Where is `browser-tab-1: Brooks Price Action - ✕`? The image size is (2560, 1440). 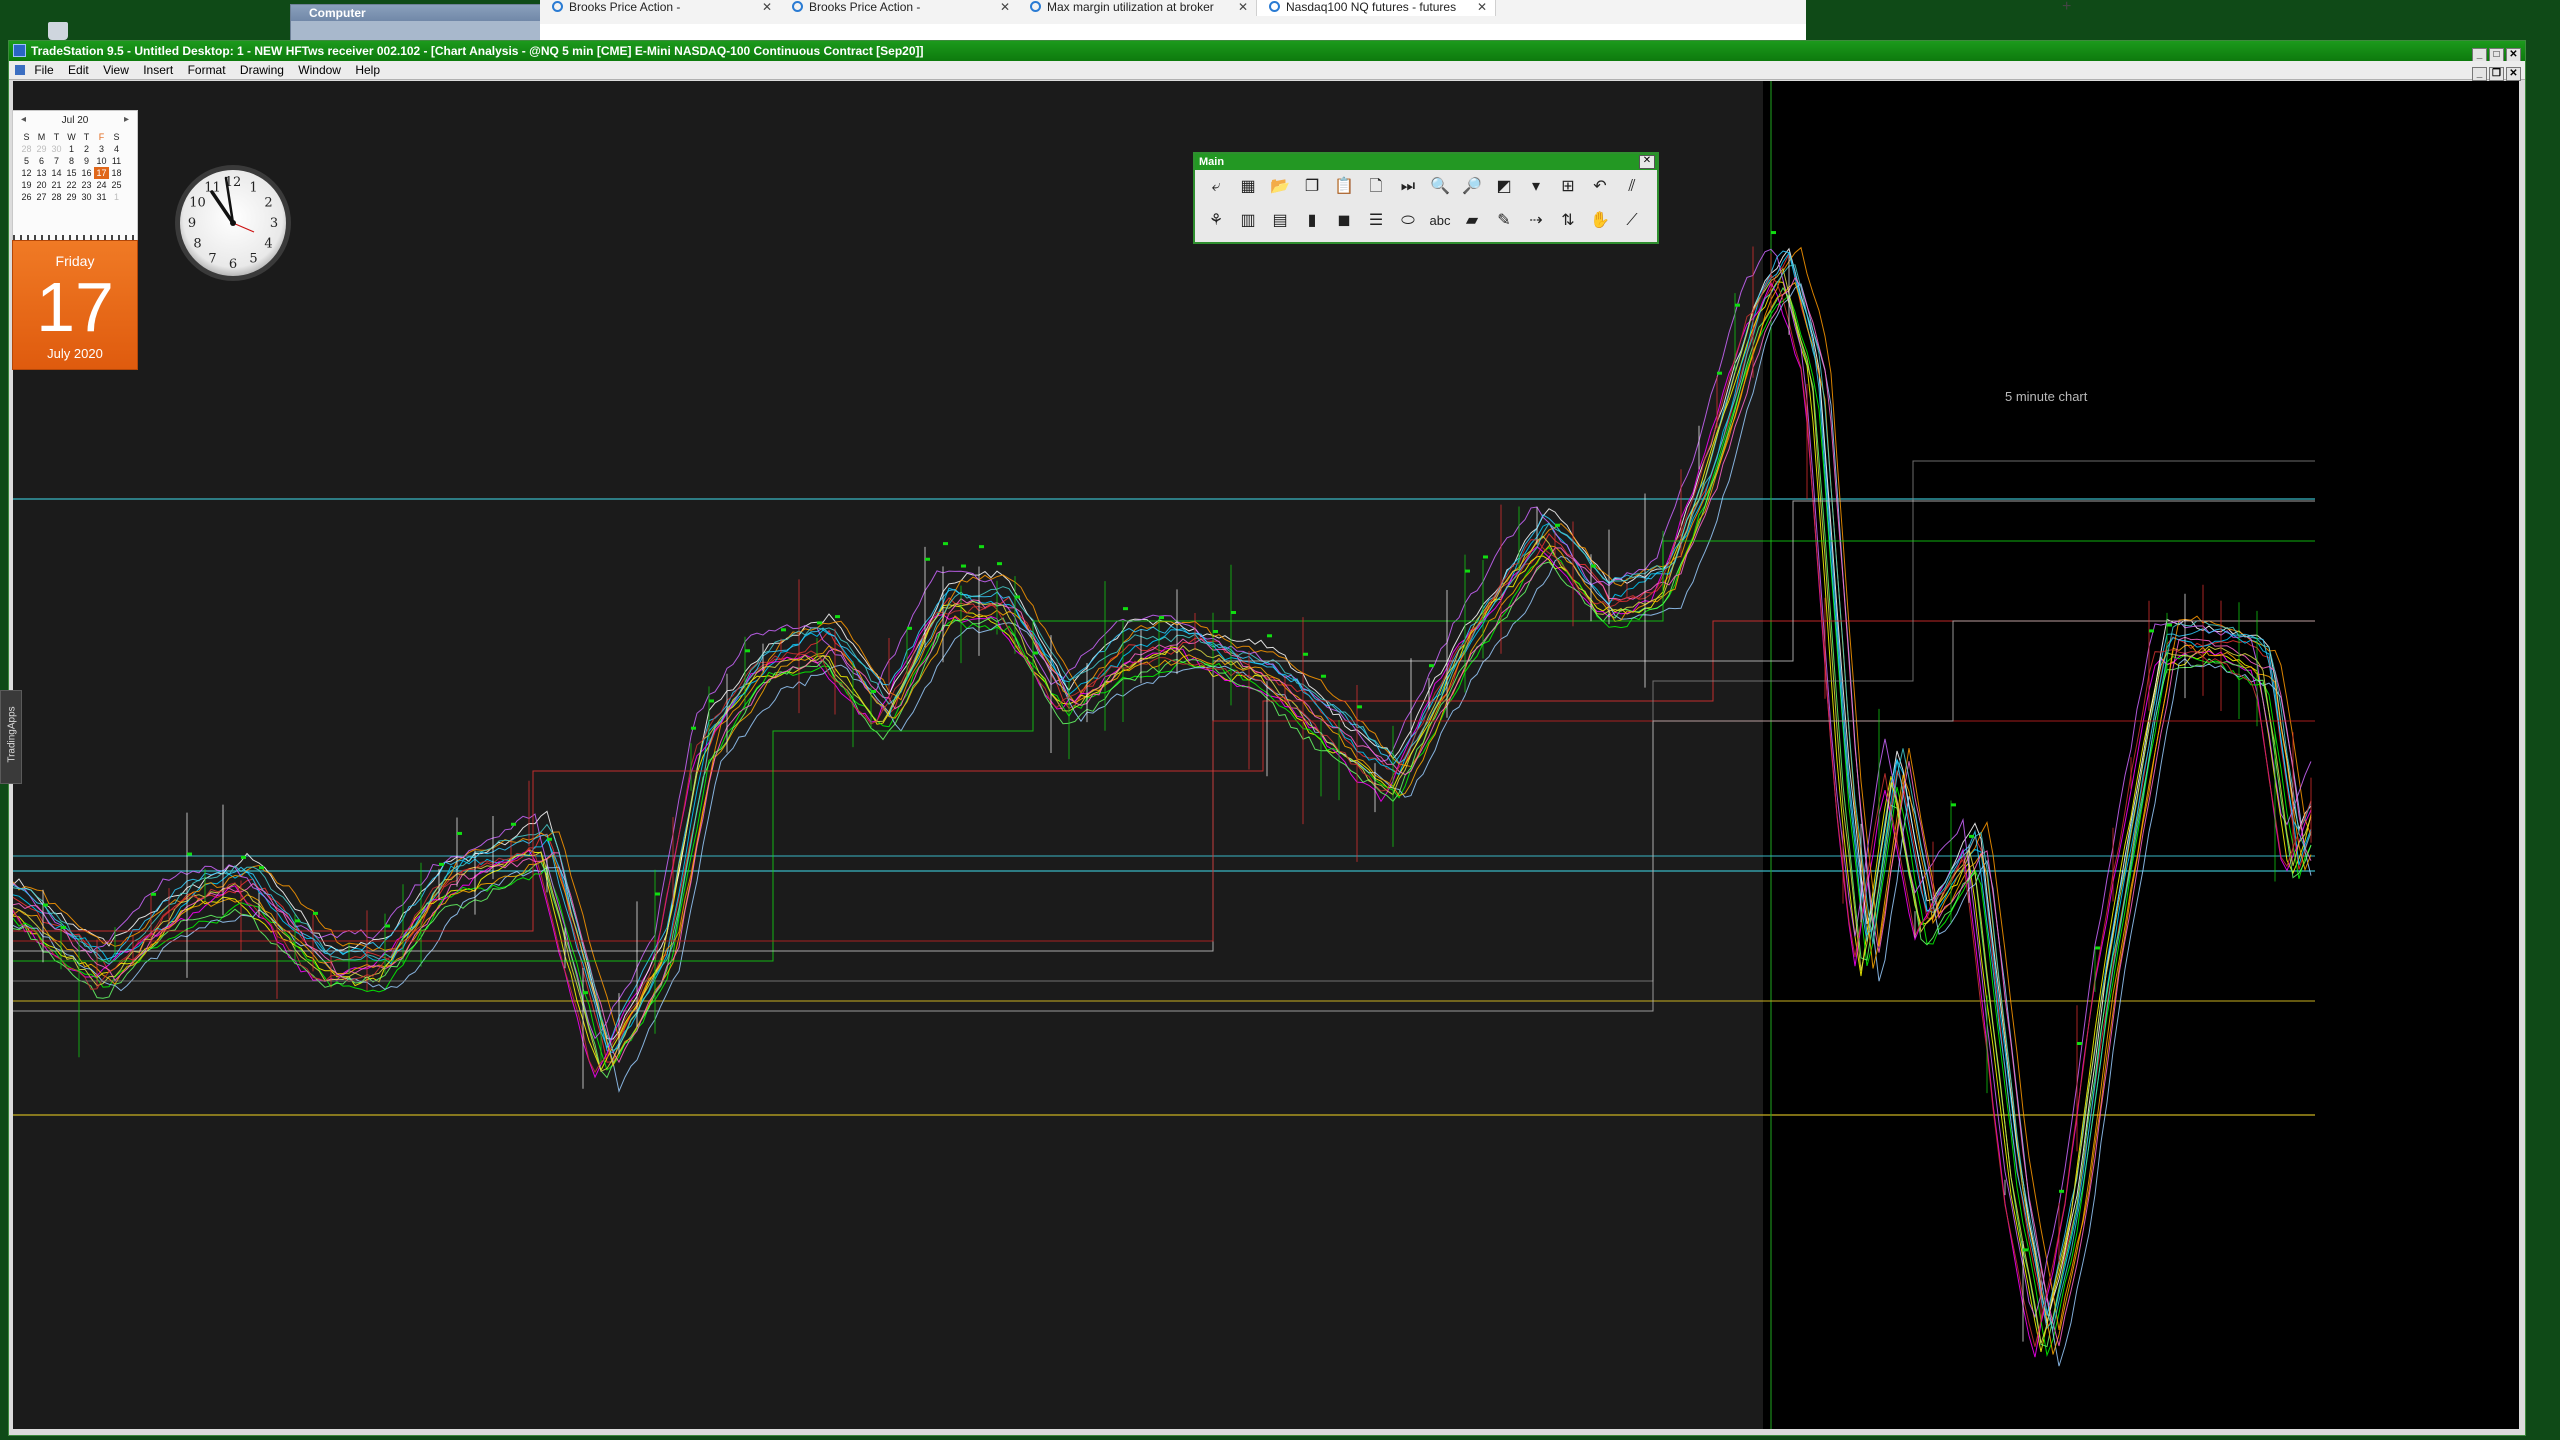 browser-tab-1: Brooks Price Action - ✕ is located at coordinates (660, 8).